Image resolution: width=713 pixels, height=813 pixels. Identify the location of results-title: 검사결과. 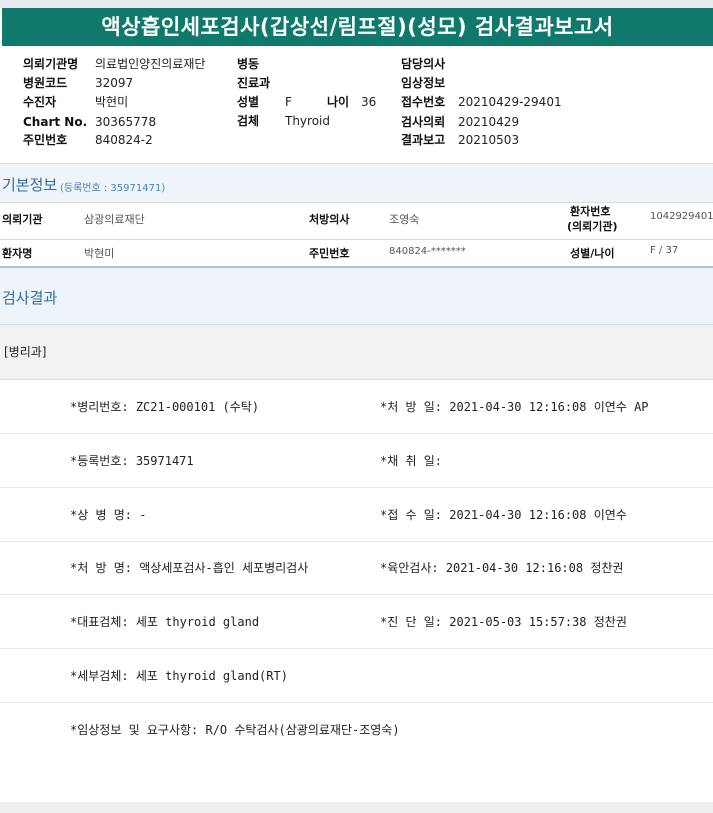
(30, 298).